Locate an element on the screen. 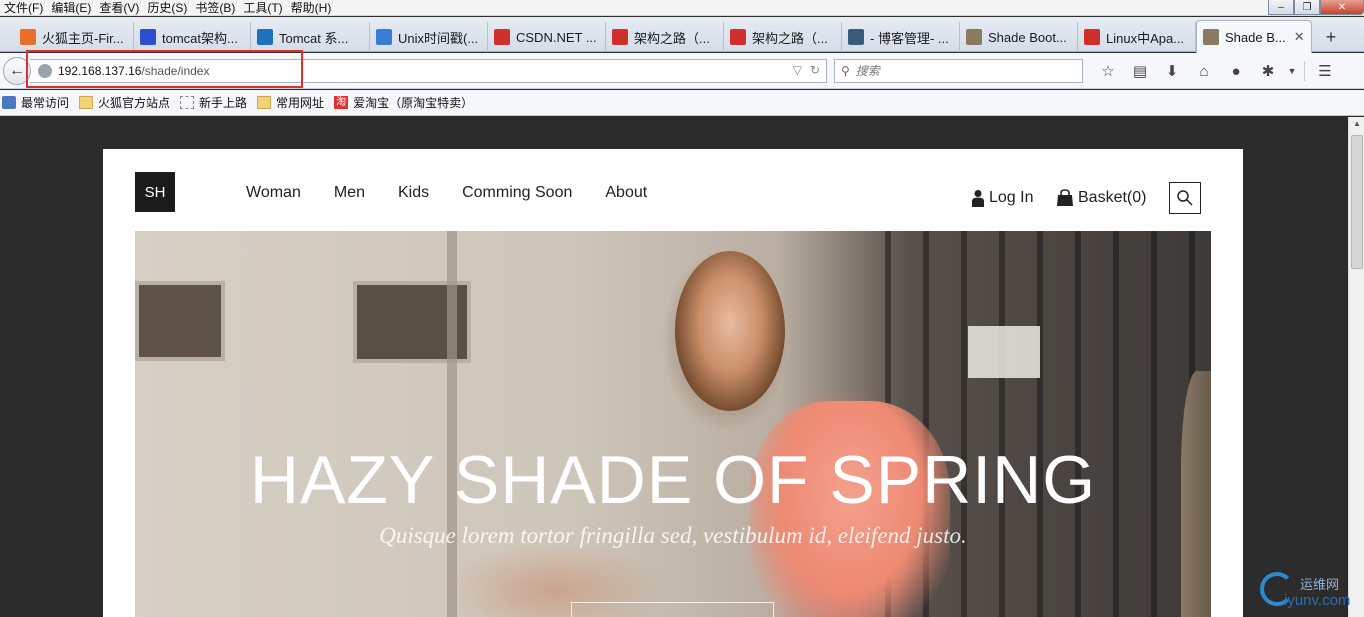 Image resolution: width=1364 pixels, height=617 pixels. close-tab-icon: ✕ is located at coordinates (1299, 37).